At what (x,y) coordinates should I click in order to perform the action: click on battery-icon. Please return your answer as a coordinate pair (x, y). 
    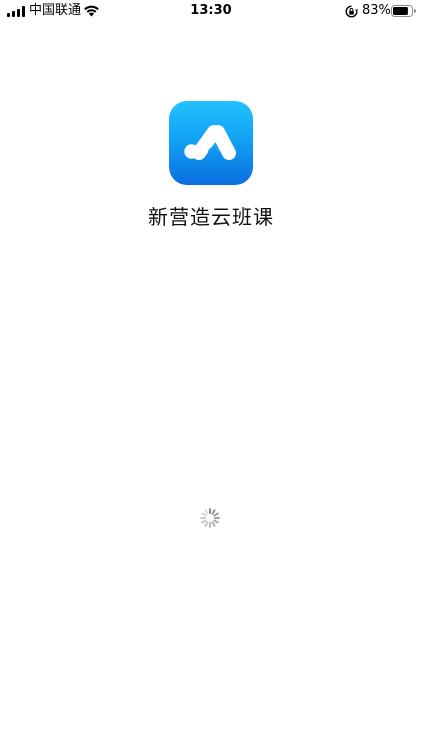
    Looking at the image, I should click on (403, 11).